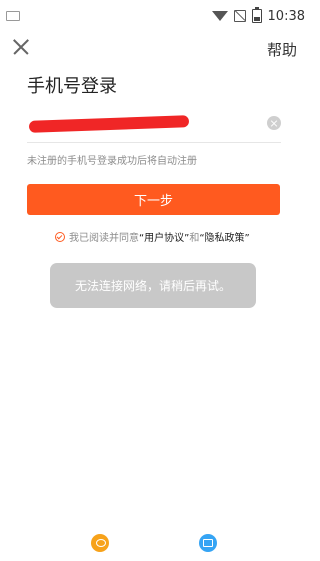  What do you see at coordinates (153, 285) in the screenshot?
I see `network-error-toast: 无法连接网络，请稍后再试。` at bounding box center [153, 285].